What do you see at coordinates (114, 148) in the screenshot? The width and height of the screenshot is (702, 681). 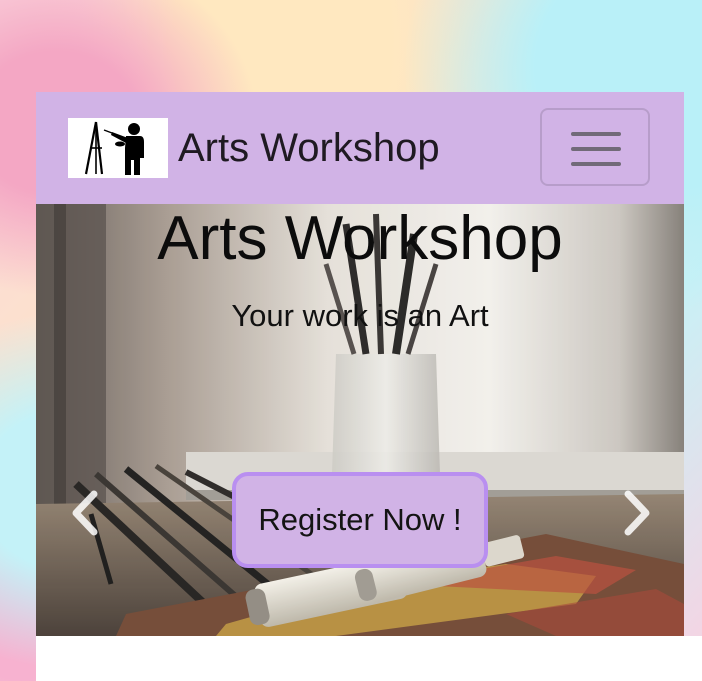 I see `painter-at-easel-icon` at bounding box center [114, 148].